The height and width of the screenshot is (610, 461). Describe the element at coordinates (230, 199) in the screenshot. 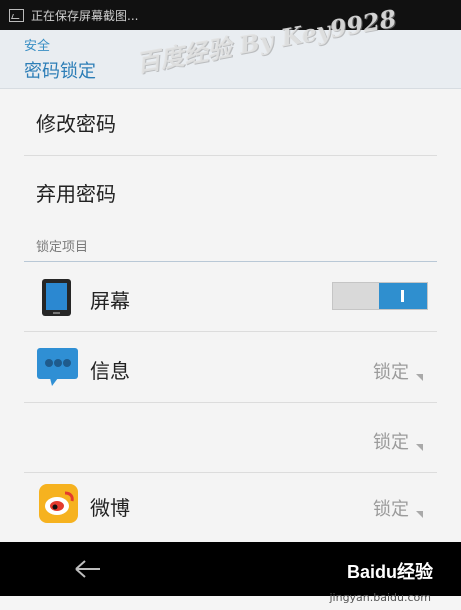

I see `disable-password-row: 弃用密码` at that location.